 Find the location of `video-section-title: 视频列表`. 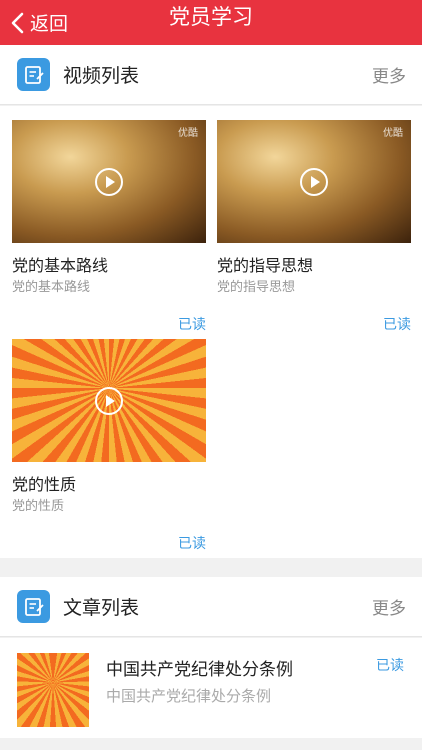

video-section-title: 视频列表 is located at coordinates (101, 76).